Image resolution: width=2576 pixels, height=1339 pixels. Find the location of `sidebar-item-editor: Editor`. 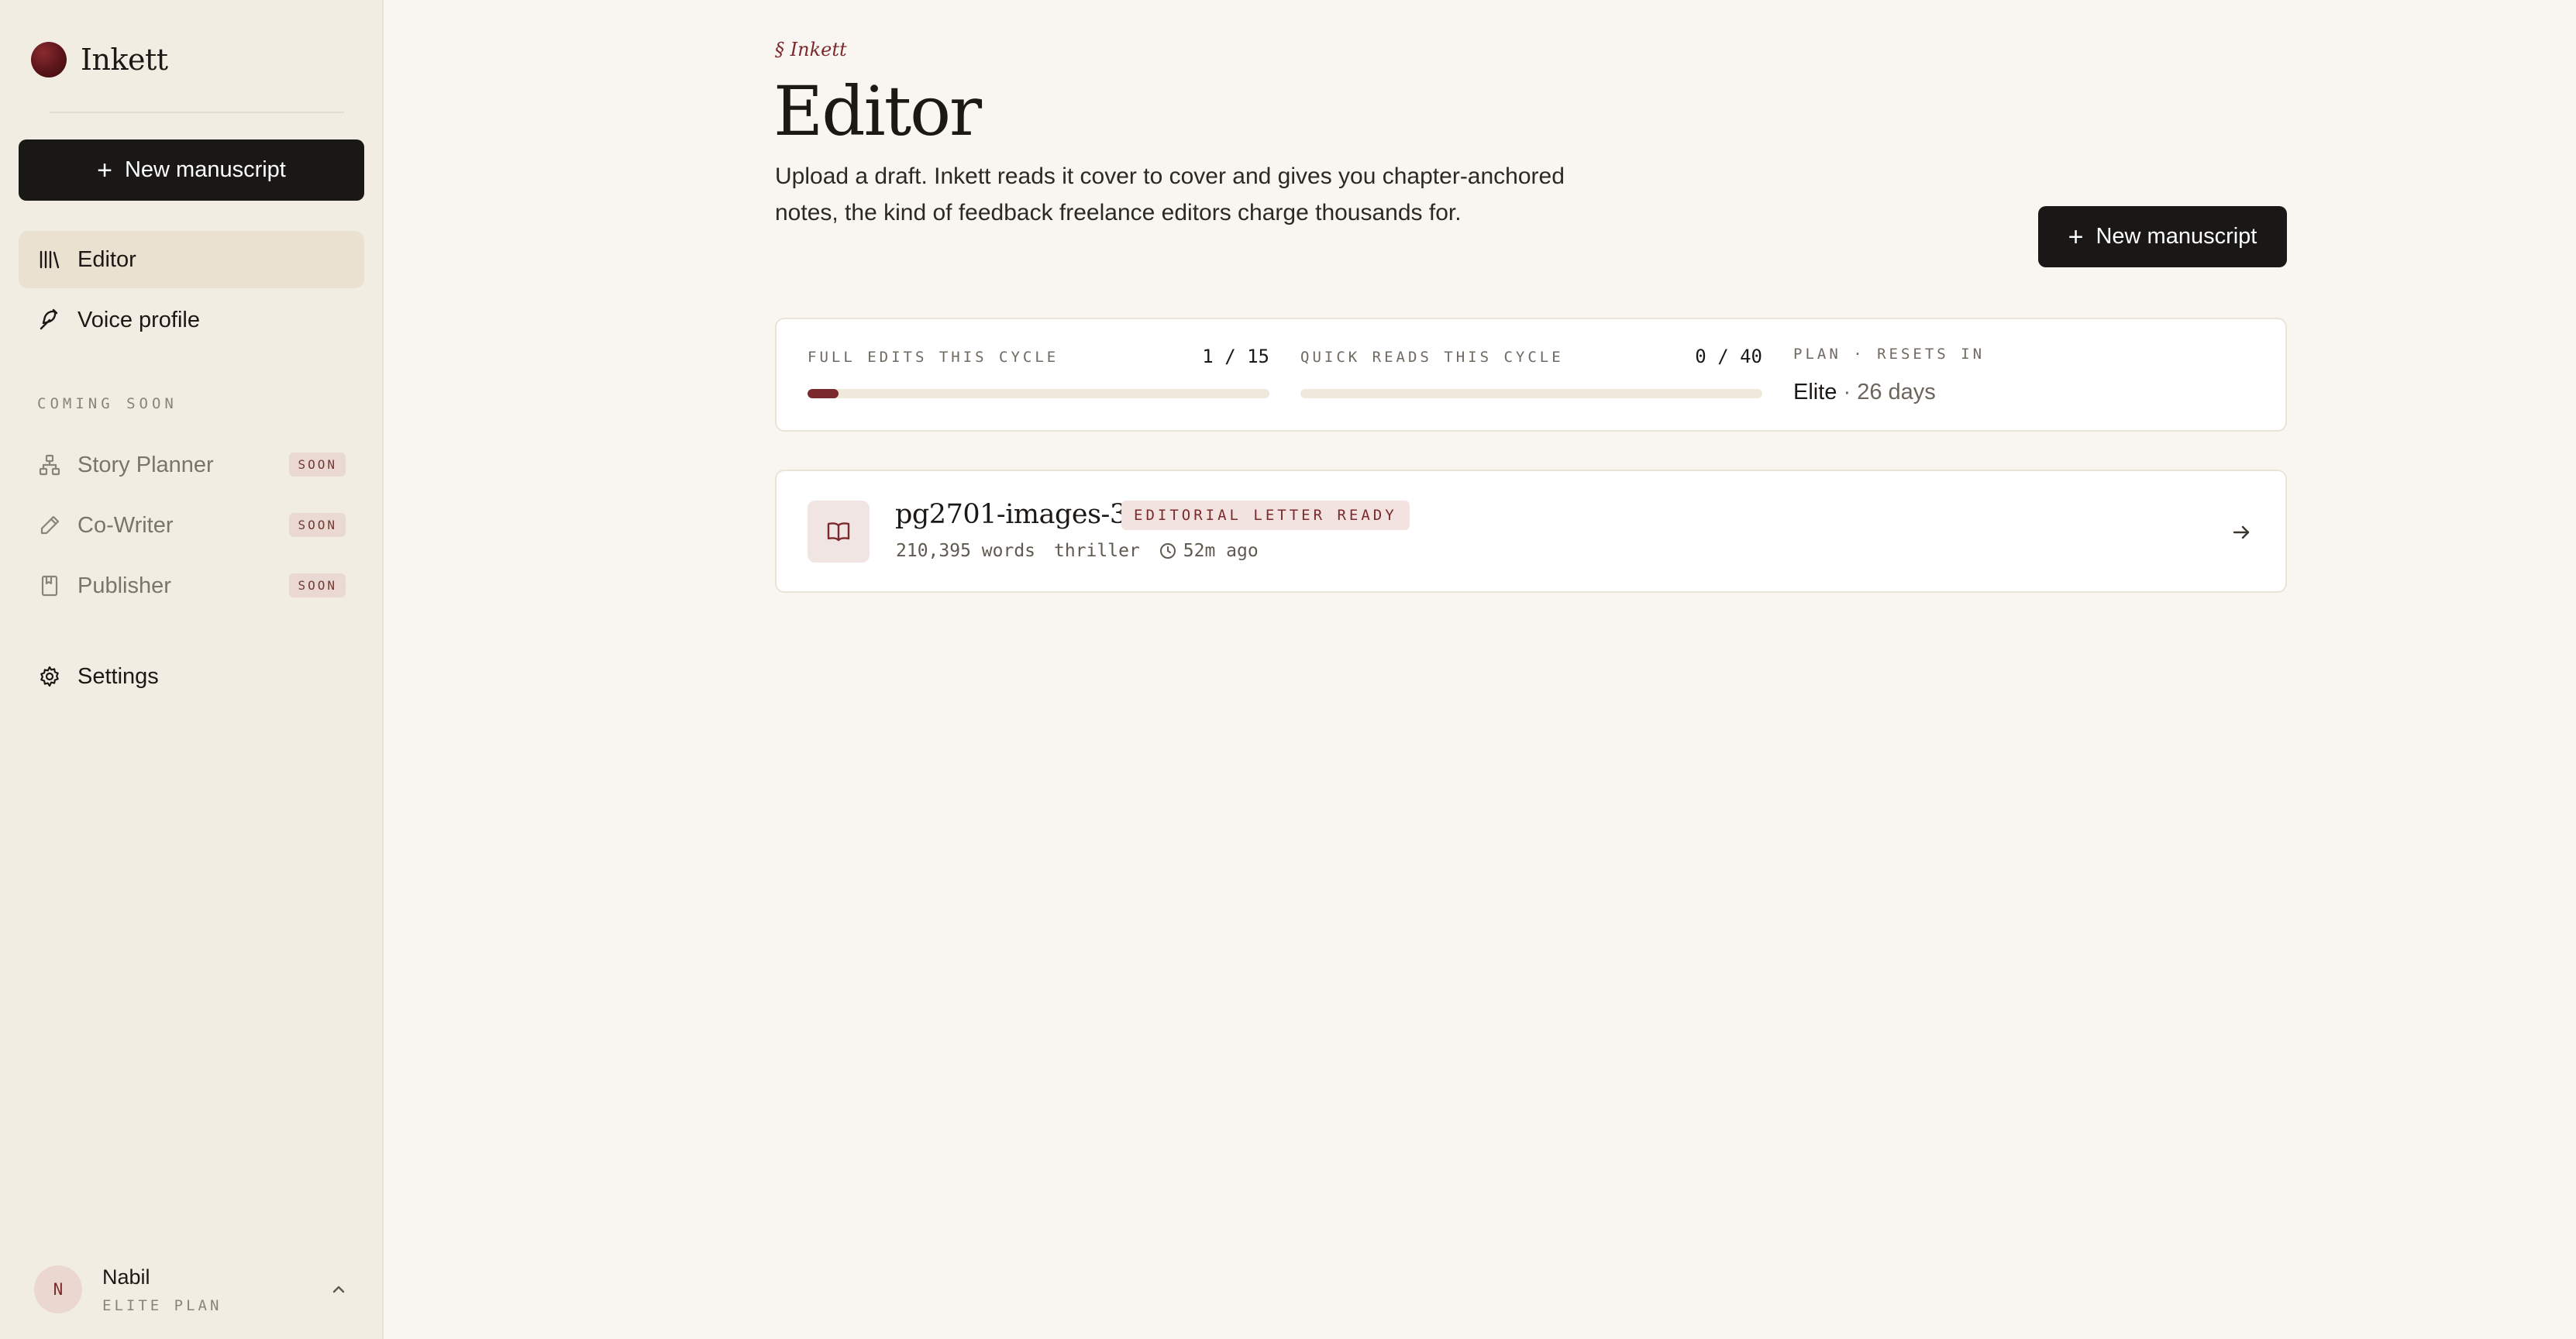

sidebar-item-editor: Editor is located at coordinates (191, 260).